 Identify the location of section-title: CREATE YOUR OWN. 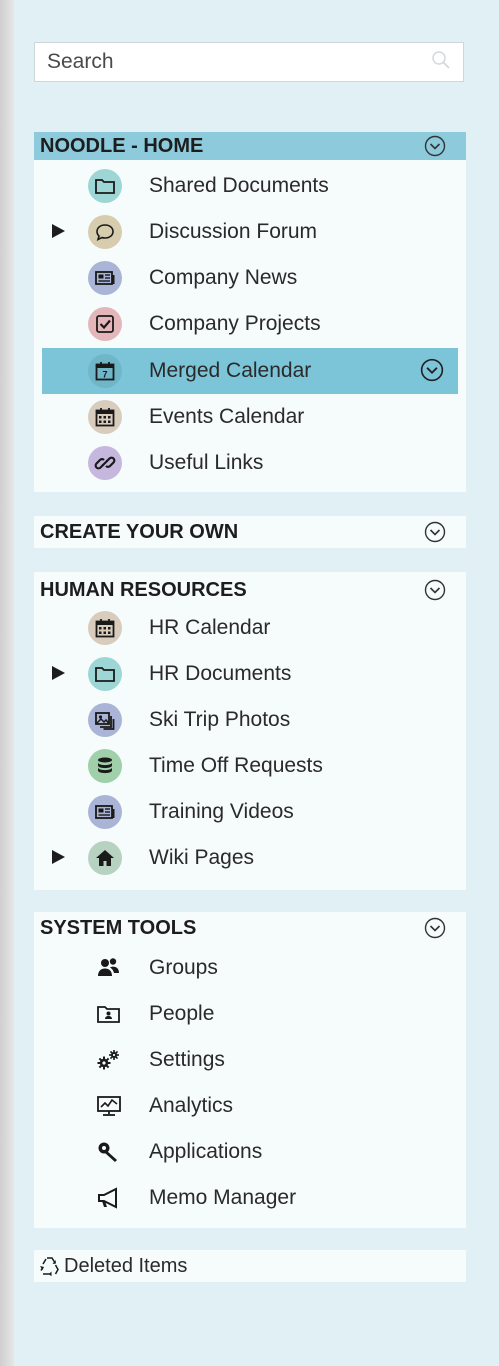
(139, 532).